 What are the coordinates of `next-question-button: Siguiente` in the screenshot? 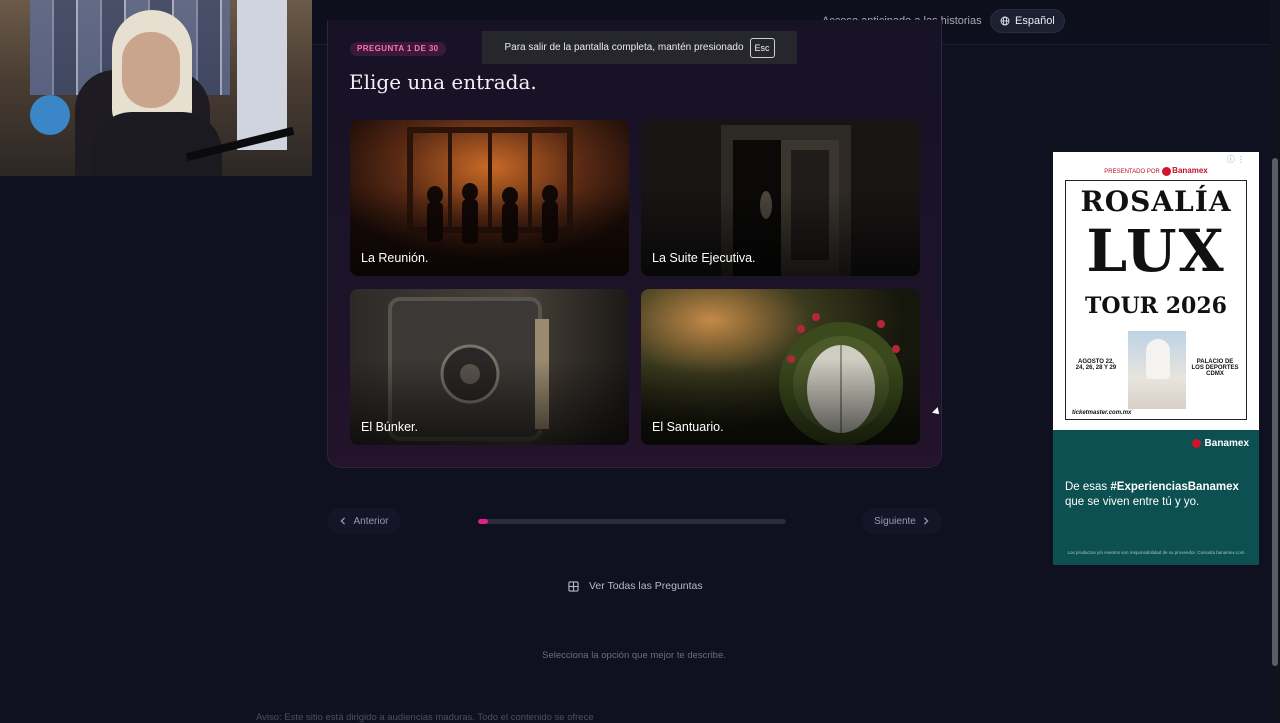 It's located at (902, 521).